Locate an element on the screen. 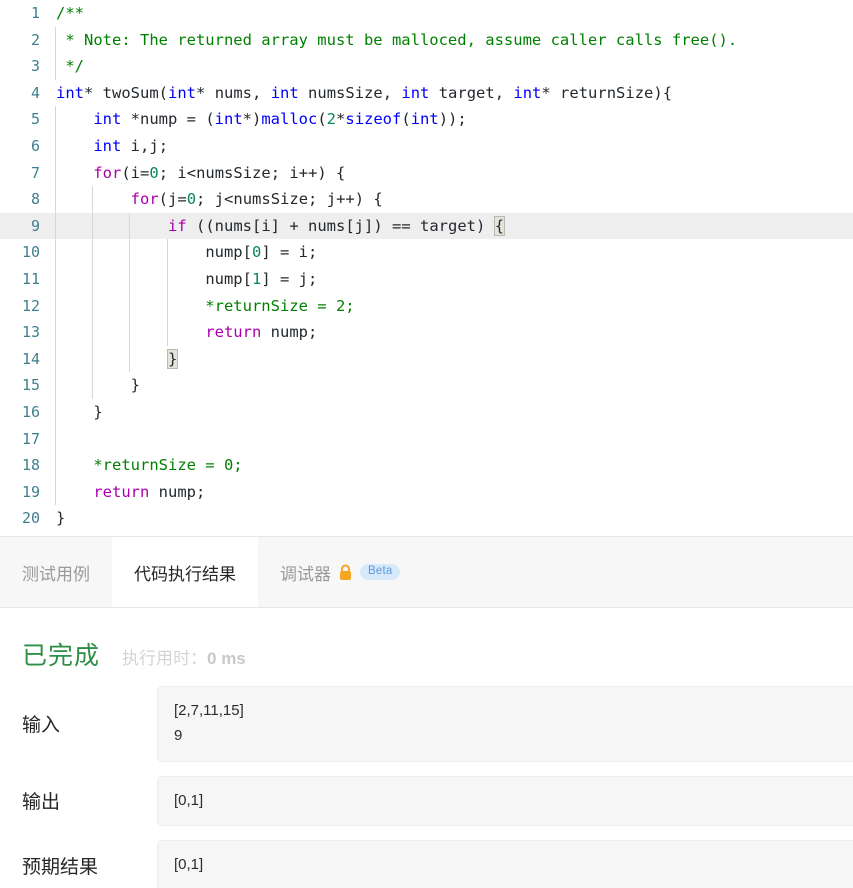 The height and width of the screenshot is (888, 853). code-line: 3 */ is located at coordinates (426, 66).